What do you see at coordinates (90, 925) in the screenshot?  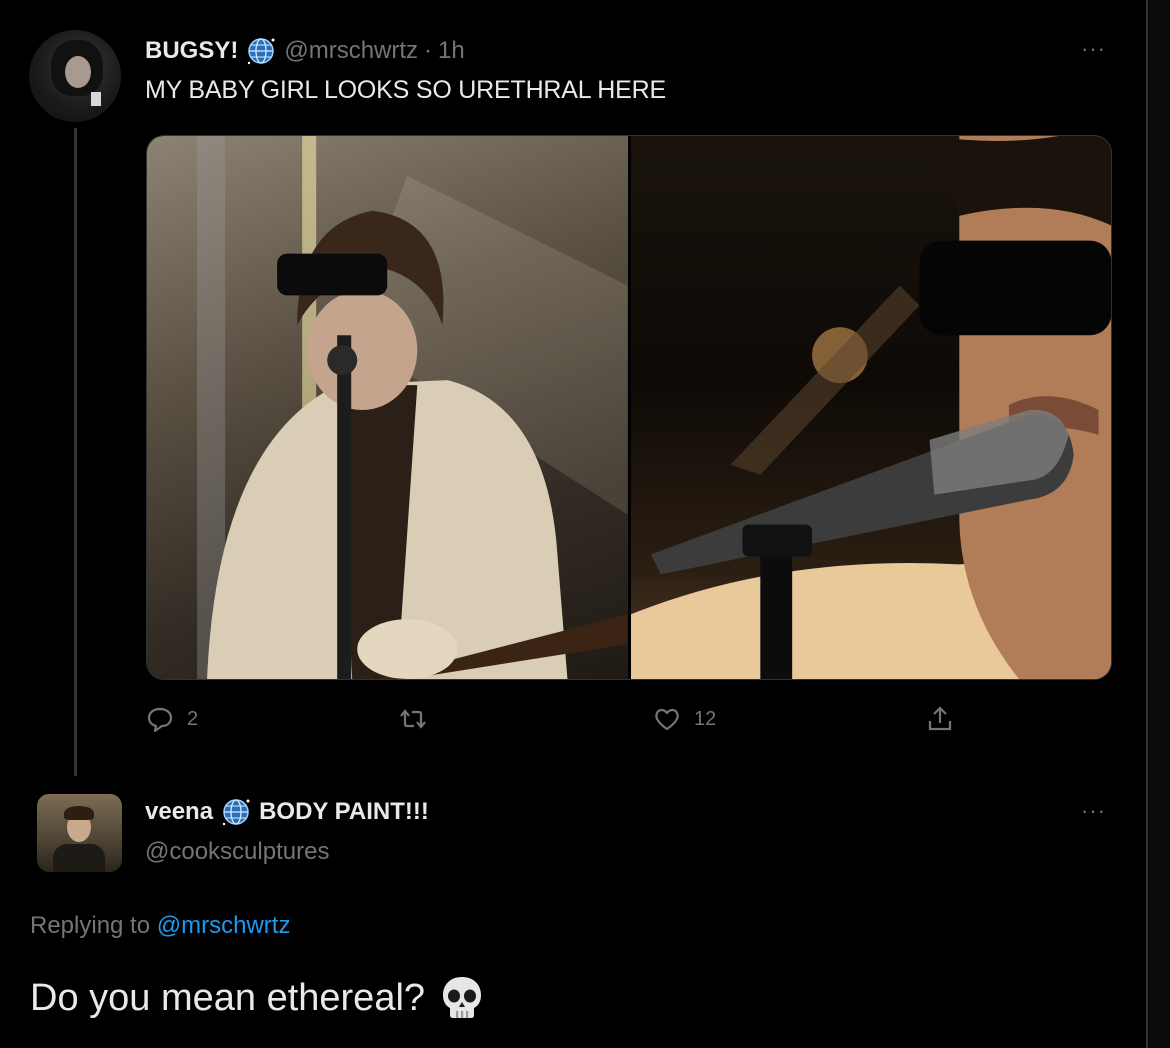 I see `replying-prefix: Replying to` at bounding box center [90, 925].